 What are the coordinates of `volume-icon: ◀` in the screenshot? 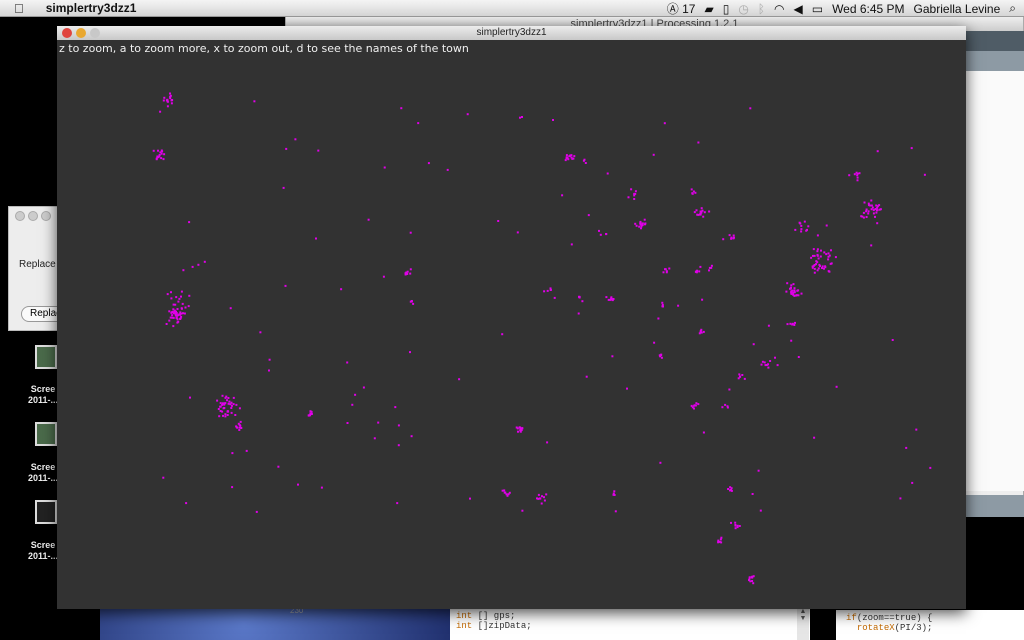 It's located at (797, 9).